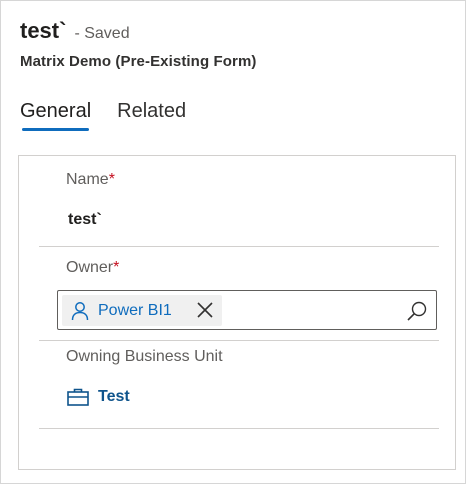 The width and height of the screenshot is (466, 484). What do you see at coordinates (78, 397) in the screenshot?
I see `briefcase-icon` at bounding box center [78, 397].